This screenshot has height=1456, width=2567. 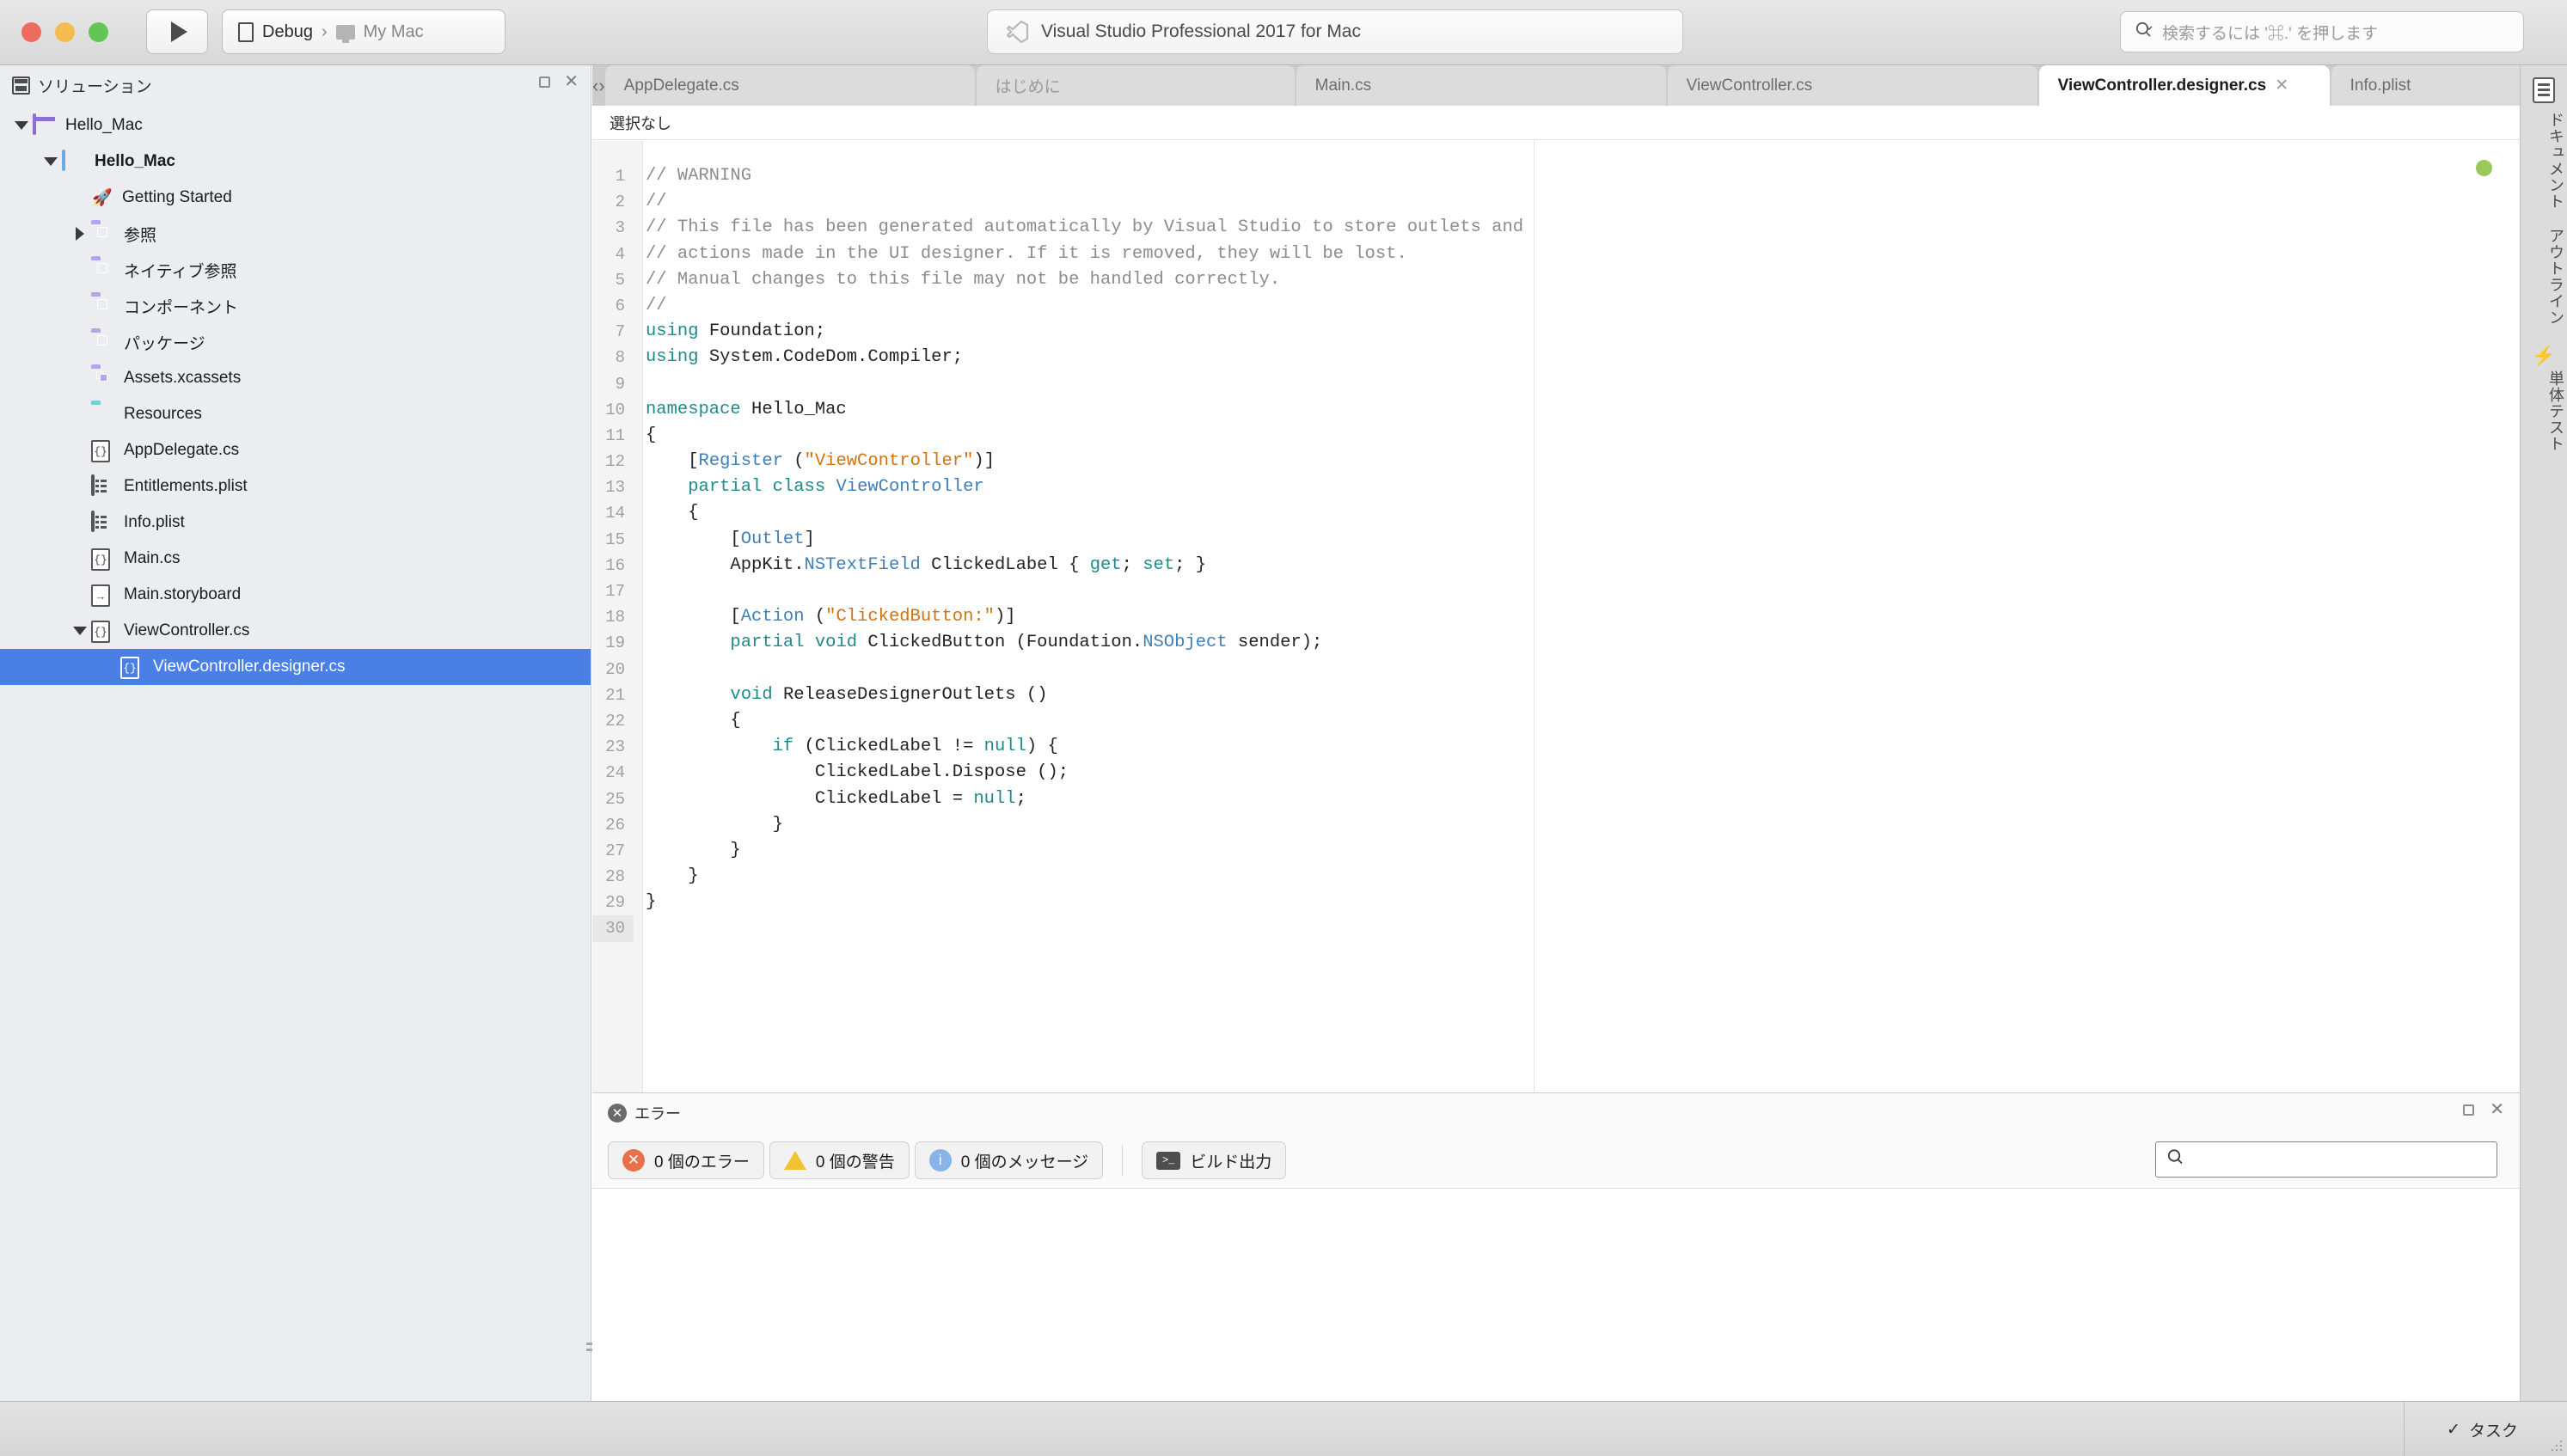 What do you see at coordinates (620, 228) in the screenshot?
I see `line-number: 3` at bounding box center [620, 228].